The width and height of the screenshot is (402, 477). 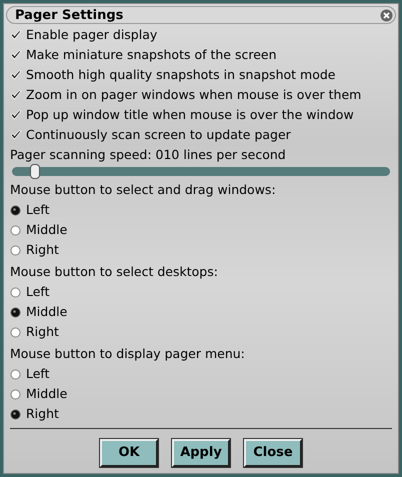 What do you see at coordinates (143, 189) in the screenshot?
I see `group-label: Mouse button to select and drag windows:` at bounding box center [143, 189].